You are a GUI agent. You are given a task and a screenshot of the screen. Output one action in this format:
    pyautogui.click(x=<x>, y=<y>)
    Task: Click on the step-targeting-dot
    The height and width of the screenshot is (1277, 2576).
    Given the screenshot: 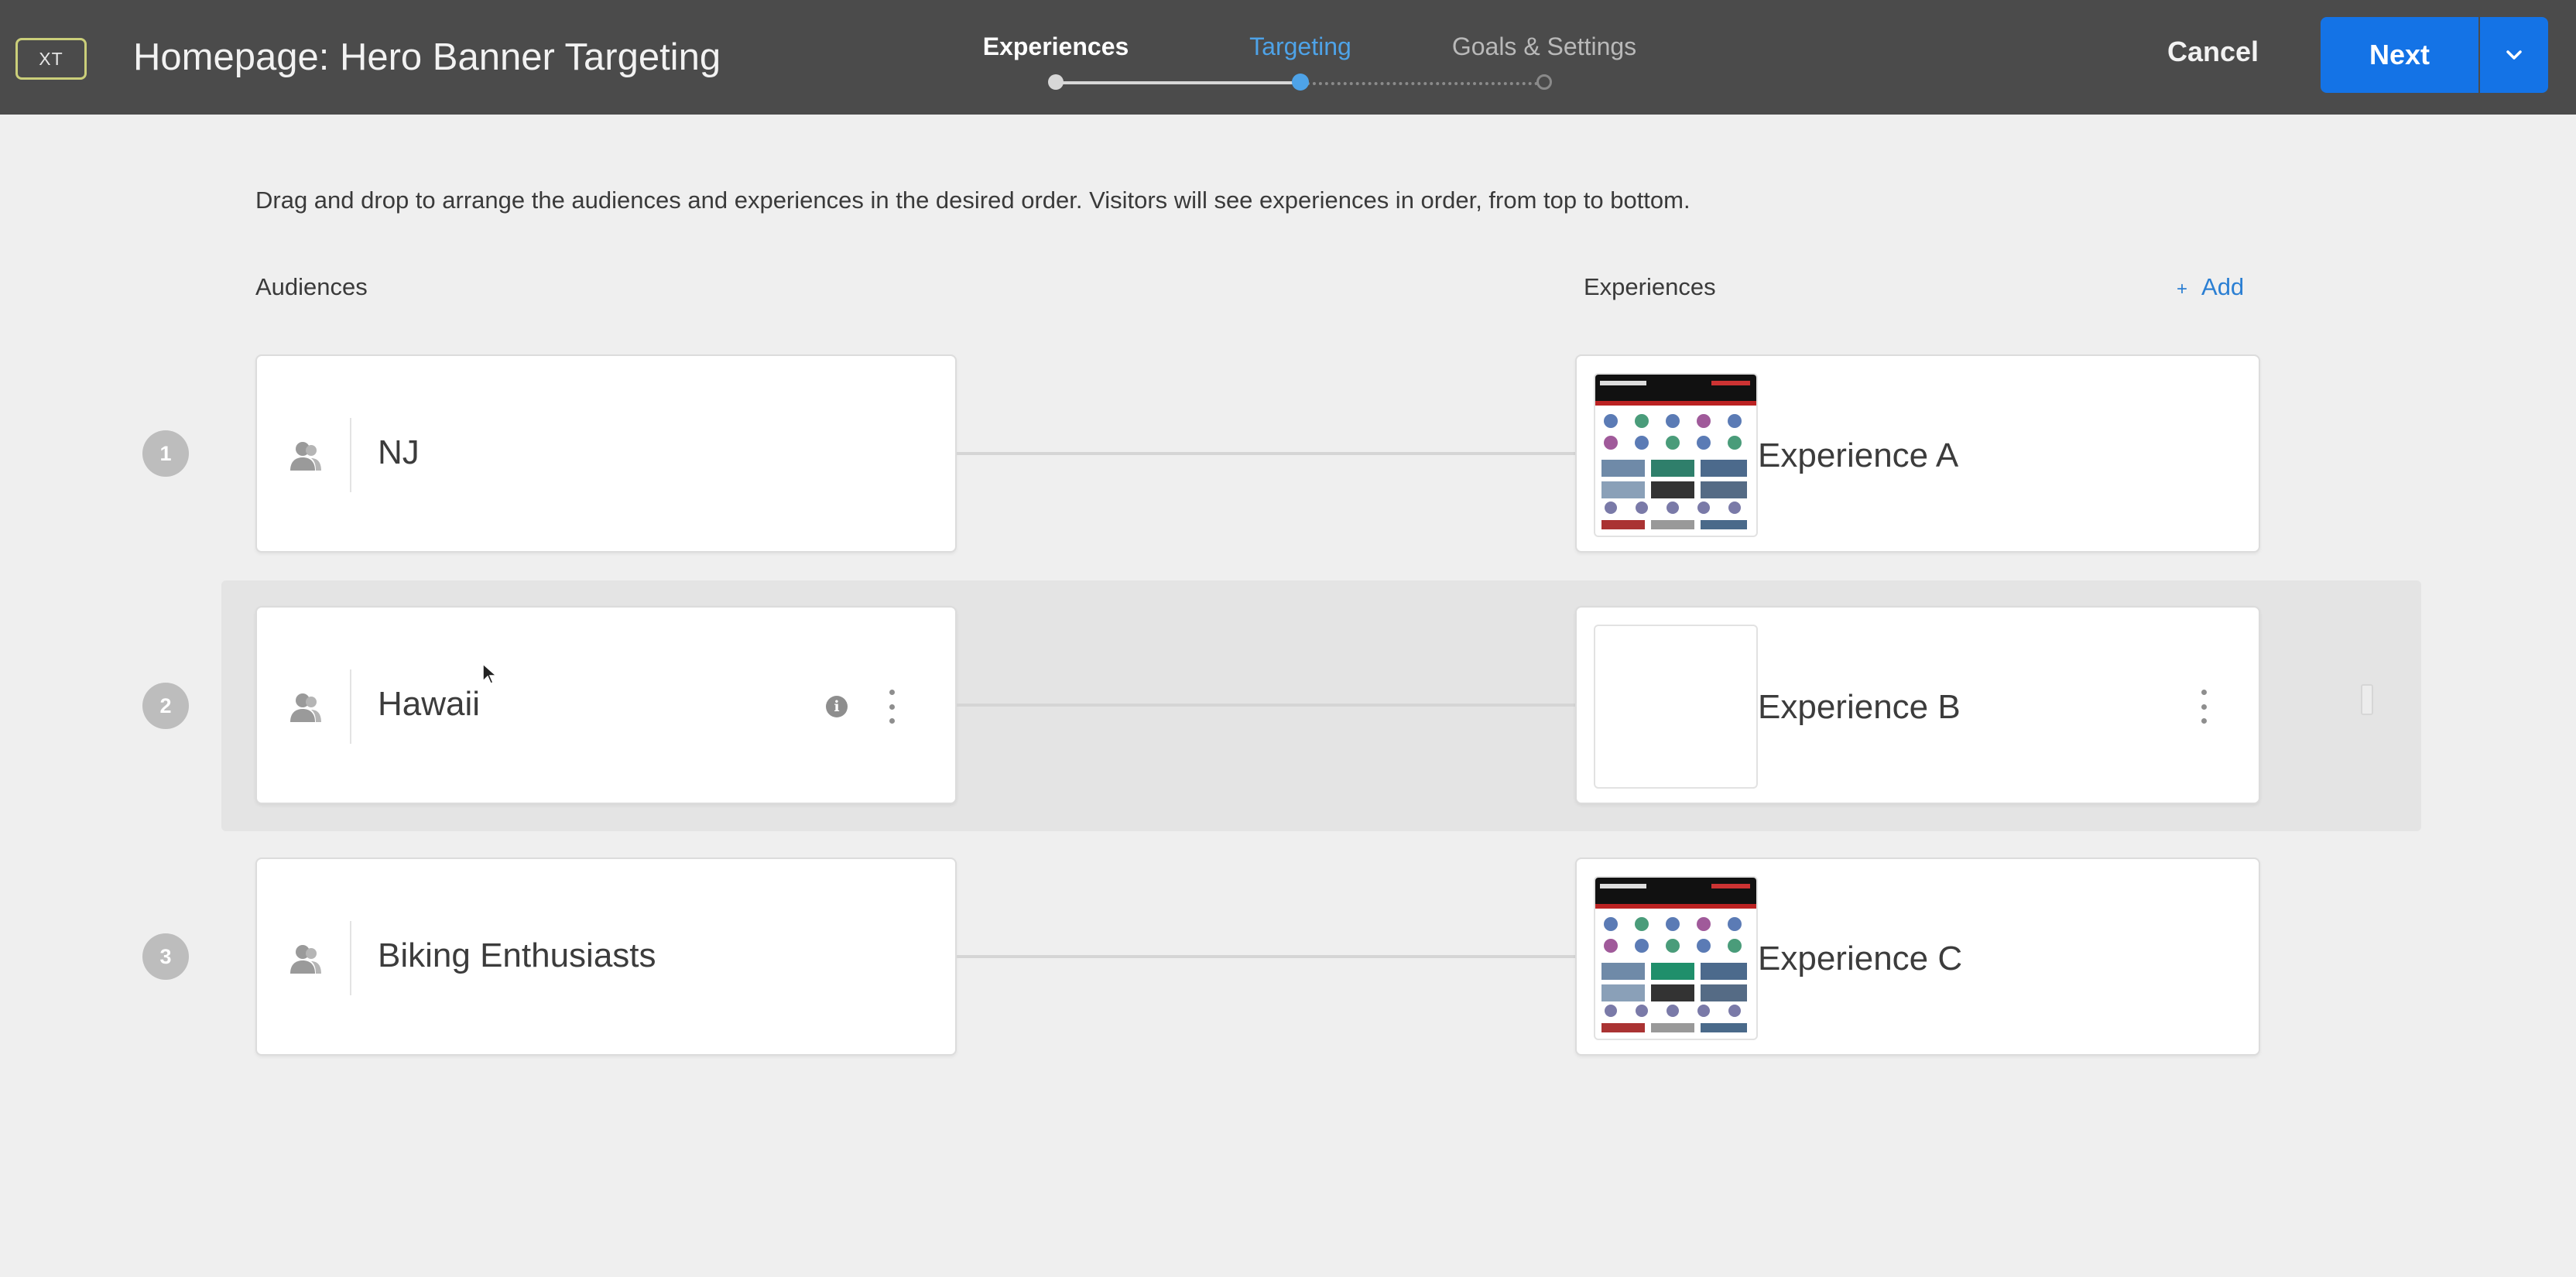 What is the action you would take?
    pyautogui.click(x=1300, y=82)
    